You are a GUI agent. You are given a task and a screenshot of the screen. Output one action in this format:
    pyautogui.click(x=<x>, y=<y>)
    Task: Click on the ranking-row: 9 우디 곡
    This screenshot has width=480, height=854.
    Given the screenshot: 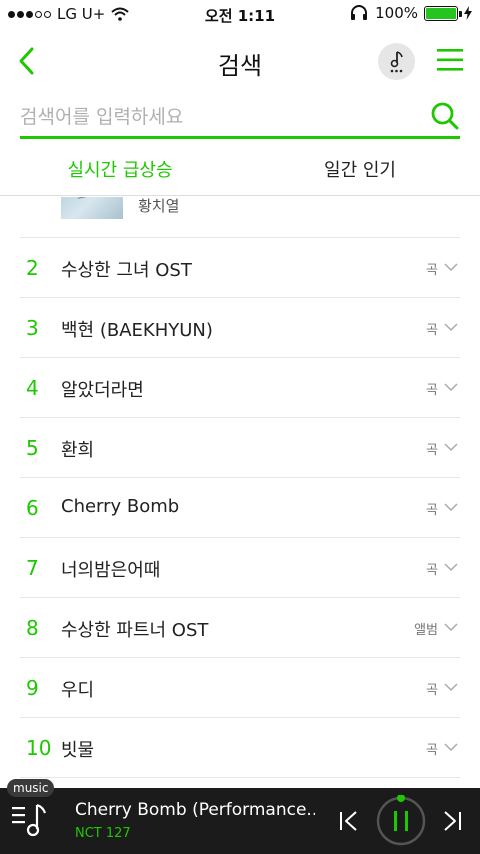 What is the action you would take?
    pyautogui.click(x=240, y=688)
    